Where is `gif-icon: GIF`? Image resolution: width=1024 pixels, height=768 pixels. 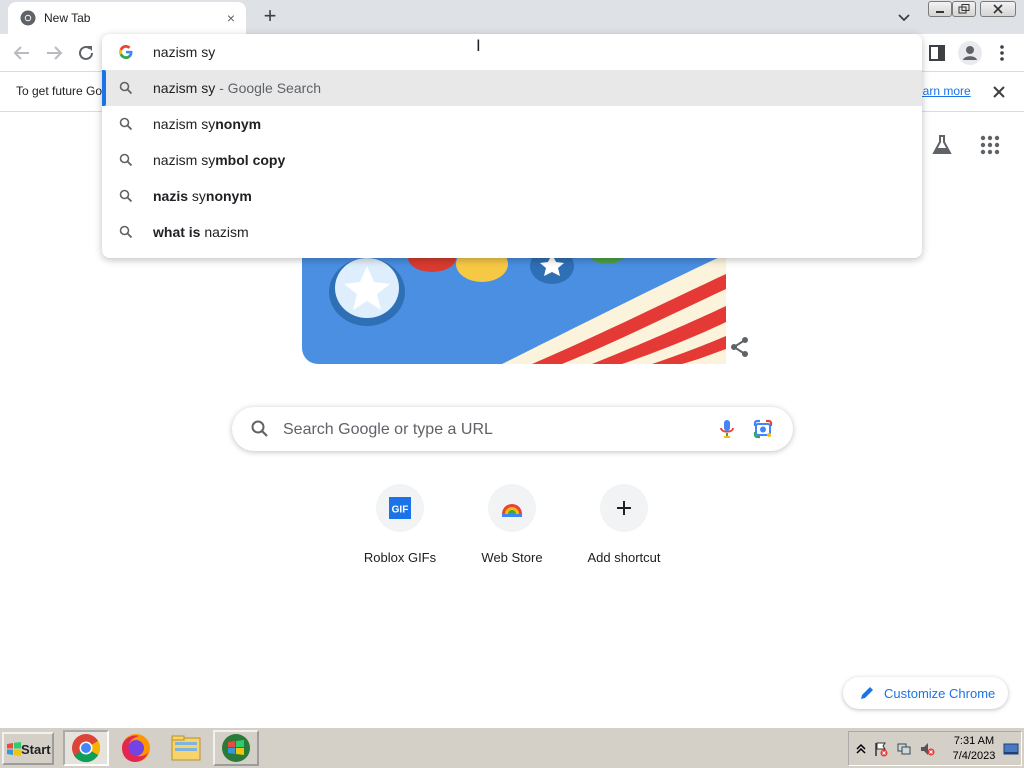 gif-icon: GIF is located at coordinates (400, 508).